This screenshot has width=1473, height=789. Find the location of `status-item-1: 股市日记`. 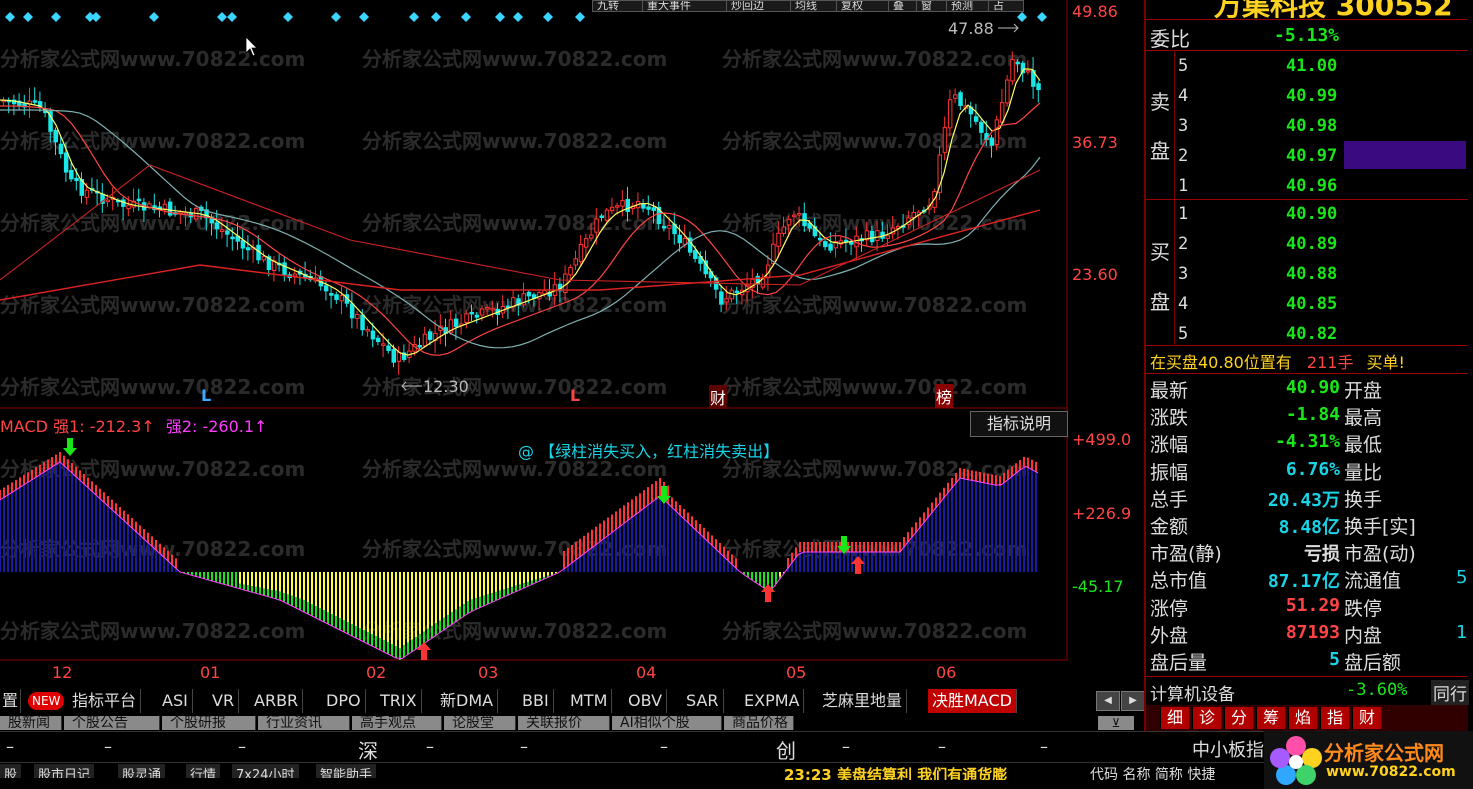

status-item-1: 股市日记 is located at coordinates (64, 771).